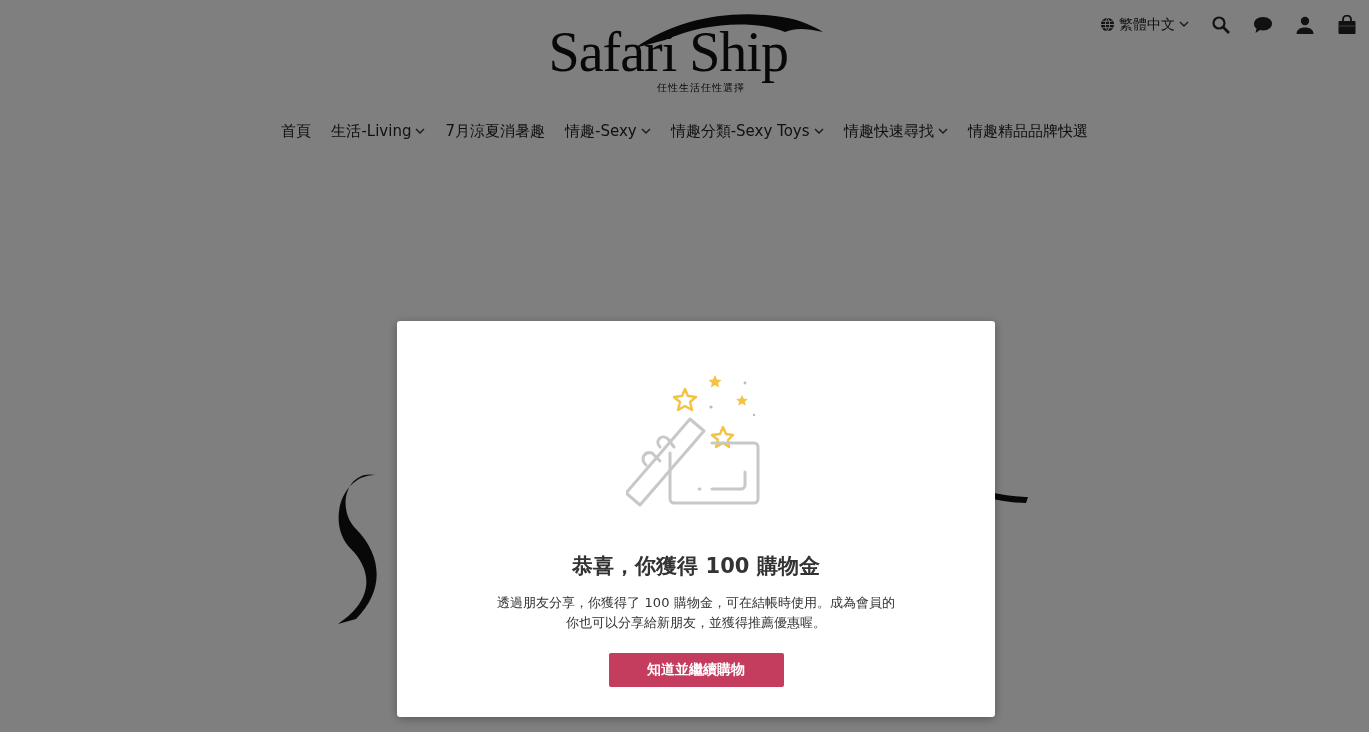  What do you see at coordinates (296, 131) in the screenshot?
I see `nav-menu-item: 首頁` at bounding box center [296, 131].